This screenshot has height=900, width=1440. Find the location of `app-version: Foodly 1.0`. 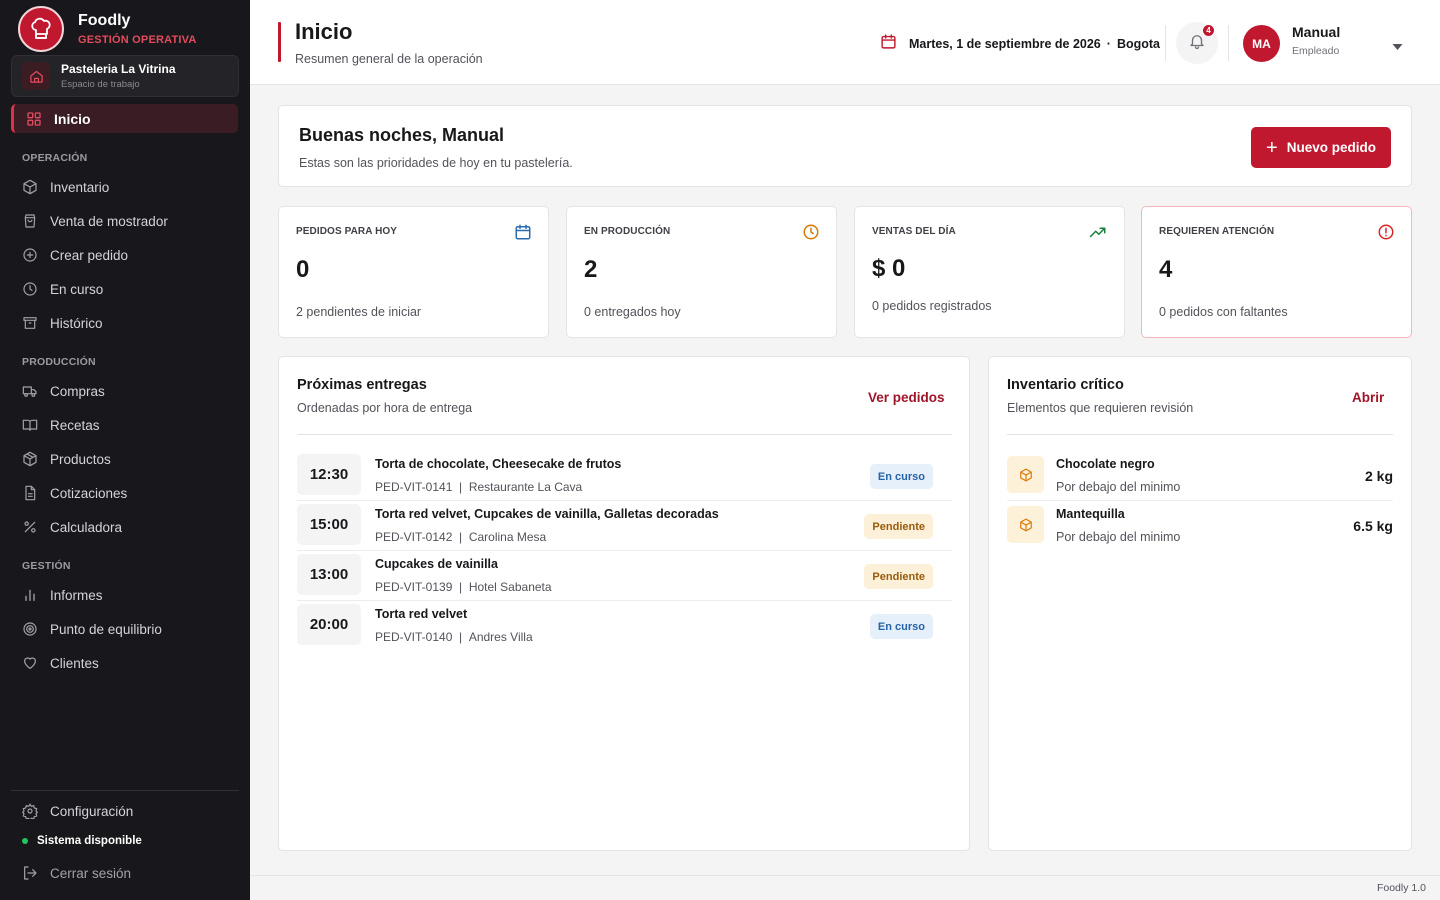

app-version: Foodly 1.0 is located at coordinates (1401, 888).